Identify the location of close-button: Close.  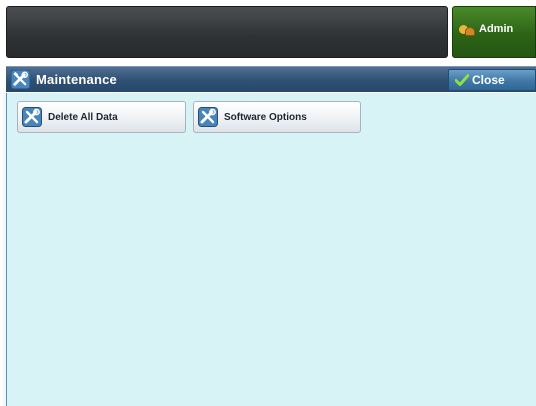
(492, 80).